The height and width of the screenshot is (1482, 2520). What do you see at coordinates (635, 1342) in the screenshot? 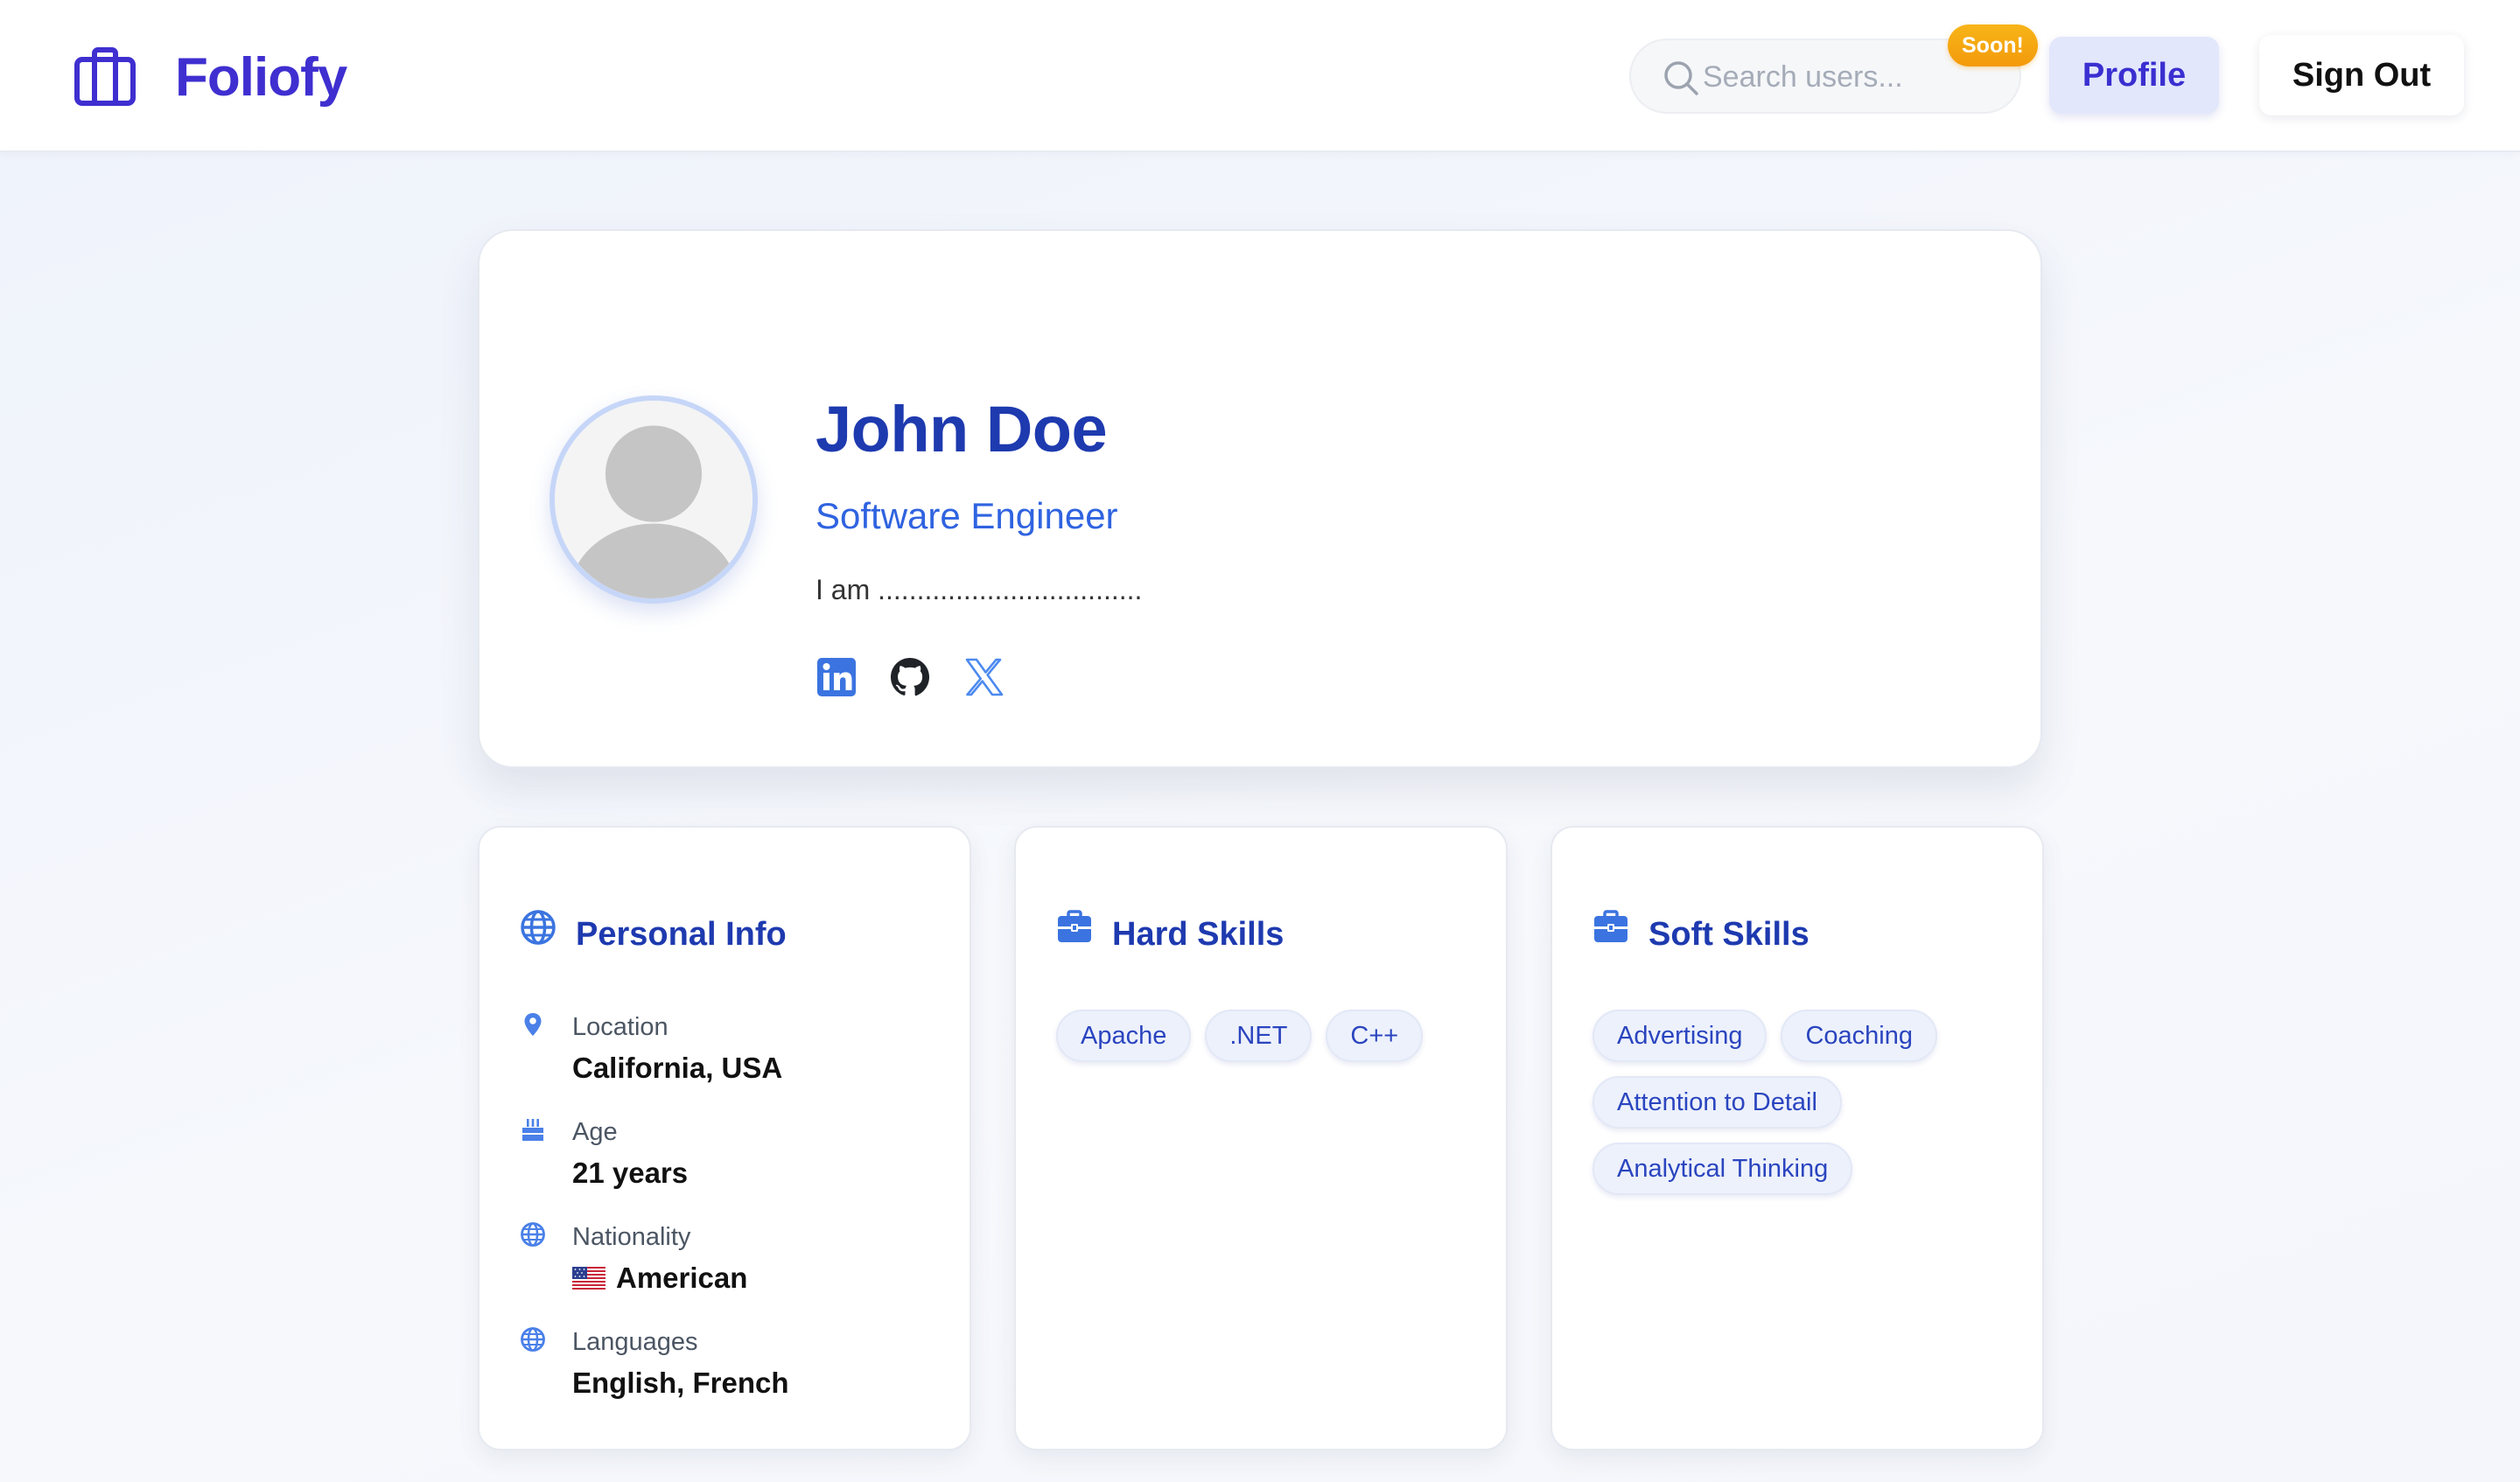
I see `languages-label: Languages` at bounding box center [635, 1342].